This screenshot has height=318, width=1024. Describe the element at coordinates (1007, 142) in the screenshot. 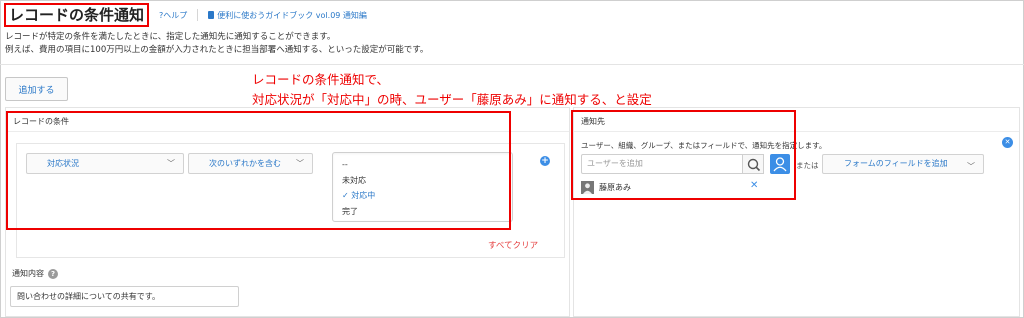

I see `remove-row-icon: ✕` at that location.